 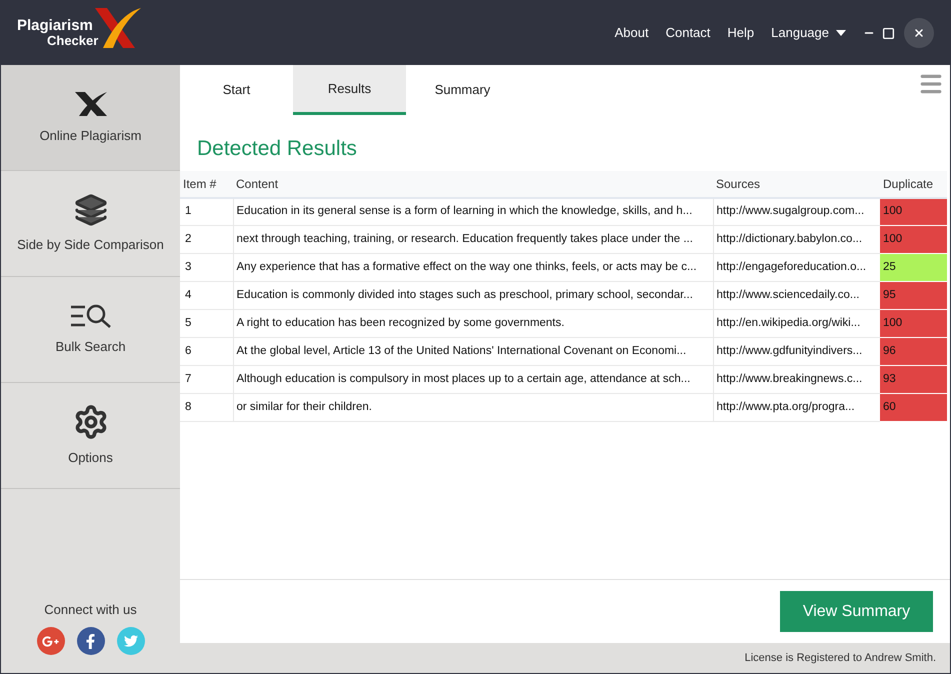 I want to click on list-search-icon, so click(x=90, y=315).